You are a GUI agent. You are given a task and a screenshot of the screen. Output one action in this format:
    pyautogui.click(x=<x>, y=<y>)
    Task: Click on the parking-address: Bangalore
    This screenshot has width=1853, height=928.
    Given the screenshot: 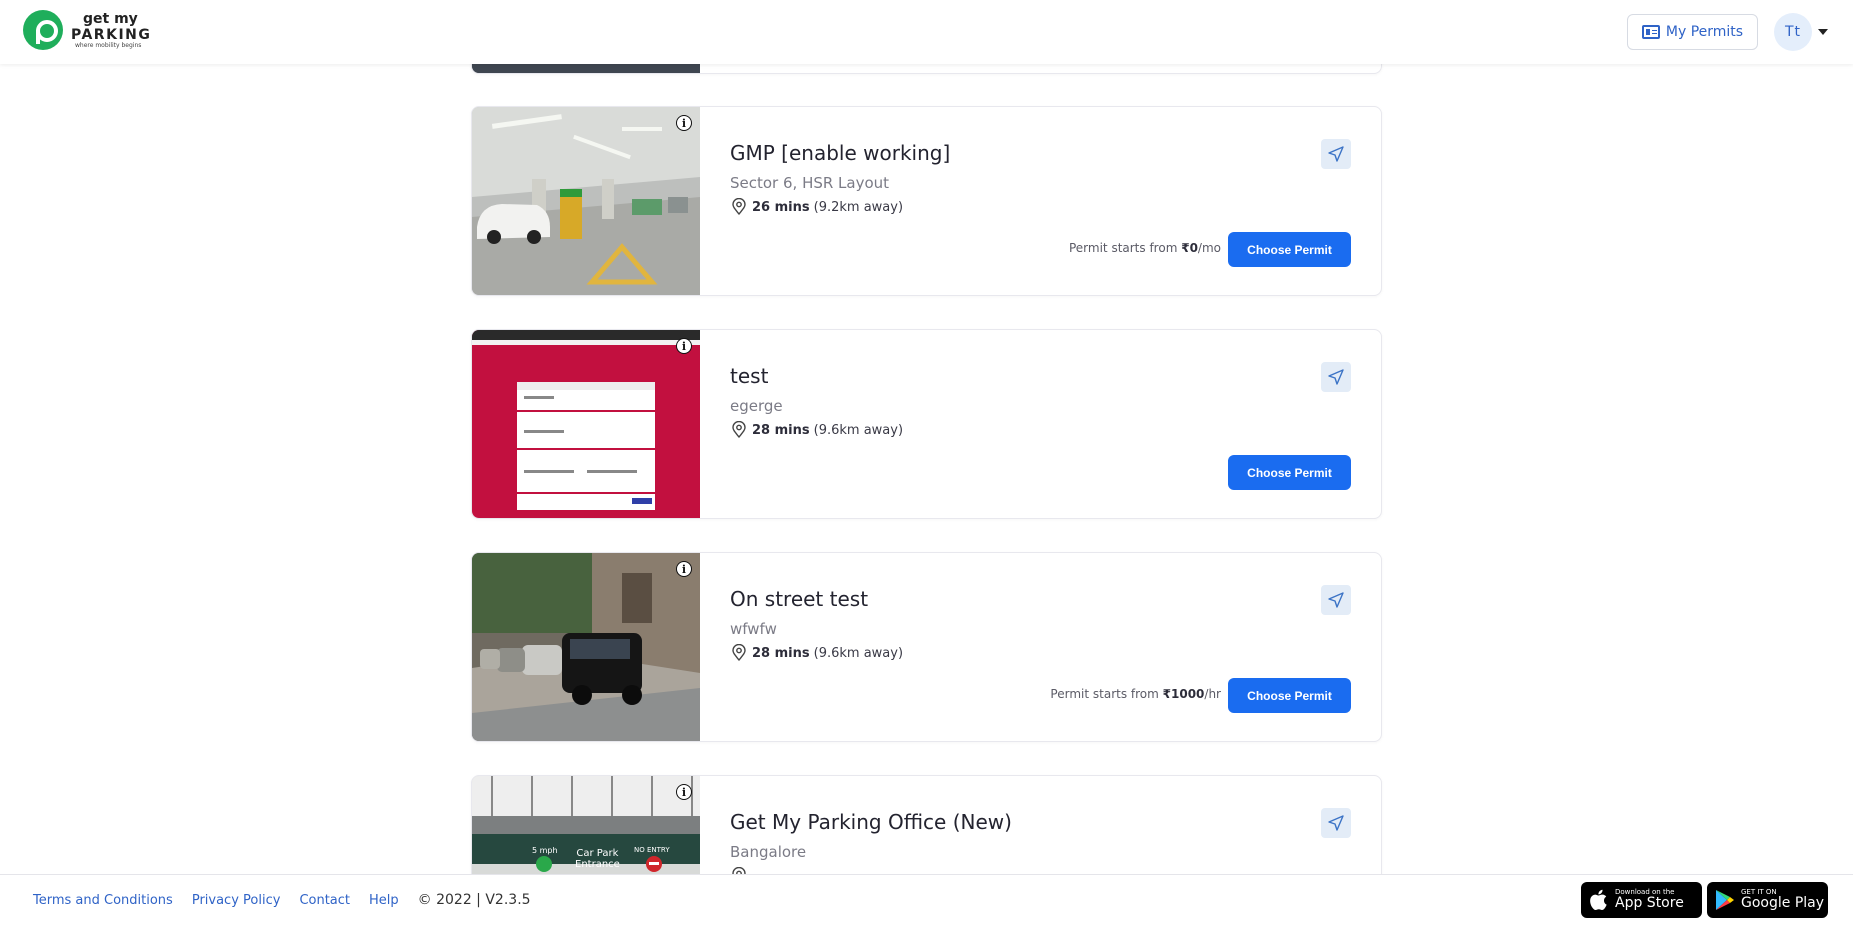 What is the action you would take?
    pyautogui.click(x=768, y=852)
    